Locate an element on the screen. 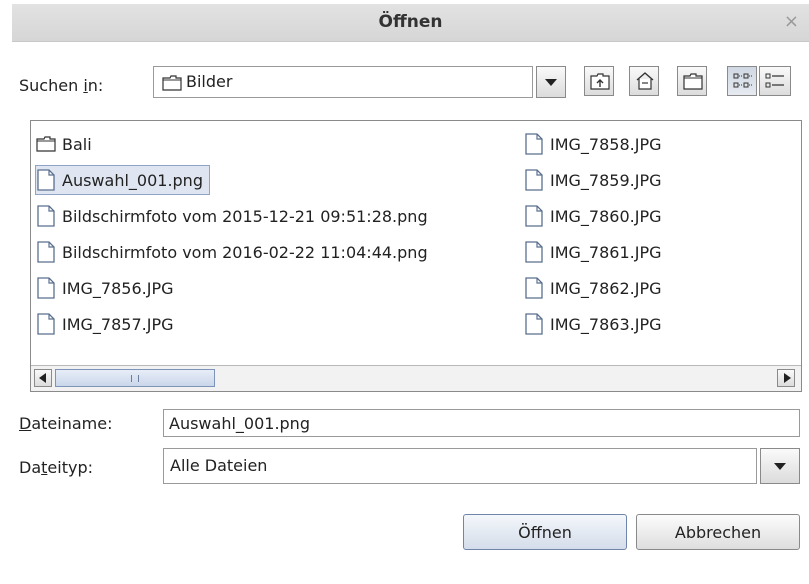  arrow-left-icon is located at coordinates (42, 378).